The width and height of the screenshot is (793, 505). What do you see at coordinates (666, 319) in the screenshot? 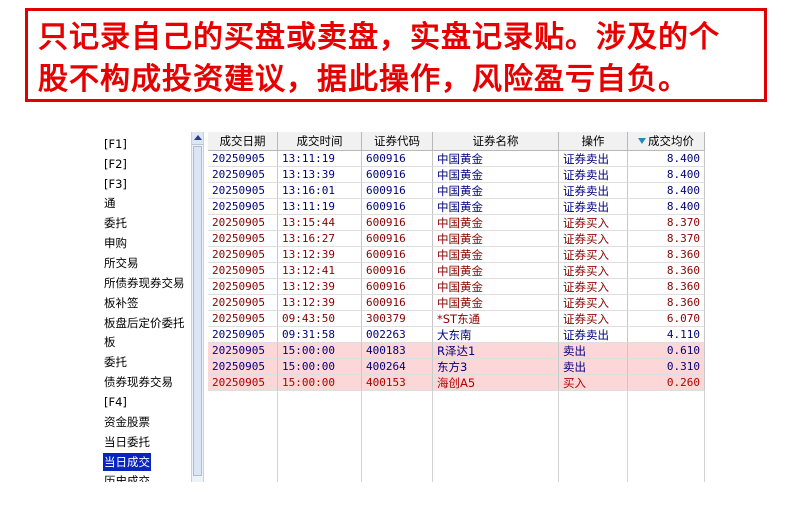
I see `cell-price: 6.070` at bounding box center [666, 319].